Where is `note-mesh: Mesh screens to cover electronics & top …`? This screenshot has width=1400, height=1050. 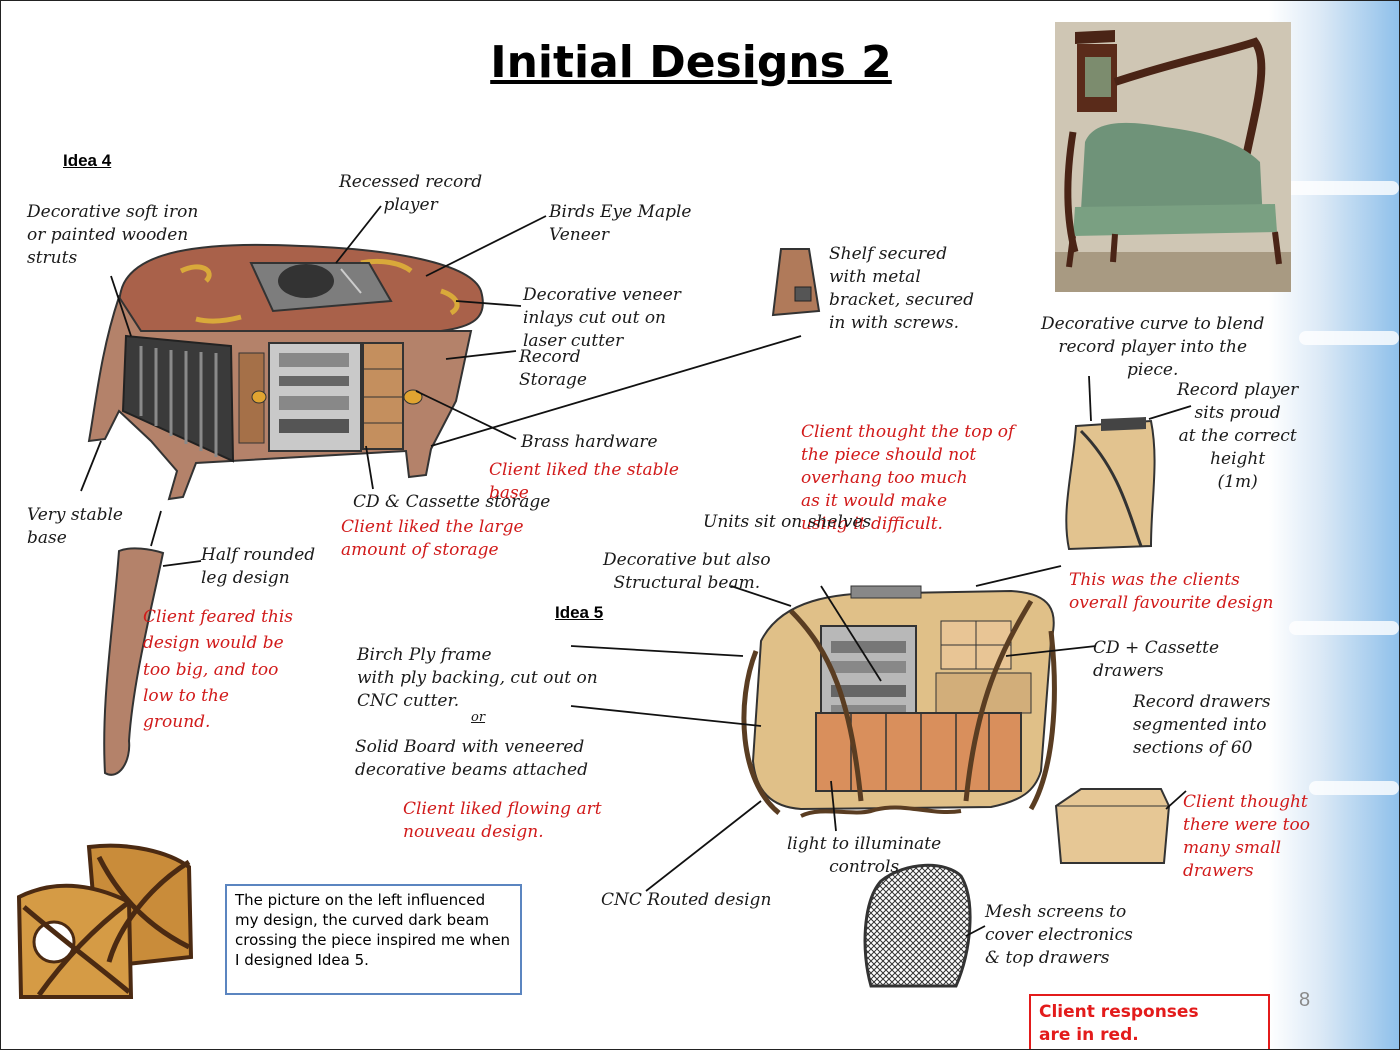 note-mesh: Mesh screens to cover electronics & top … is located at coordinates (1059, 935).